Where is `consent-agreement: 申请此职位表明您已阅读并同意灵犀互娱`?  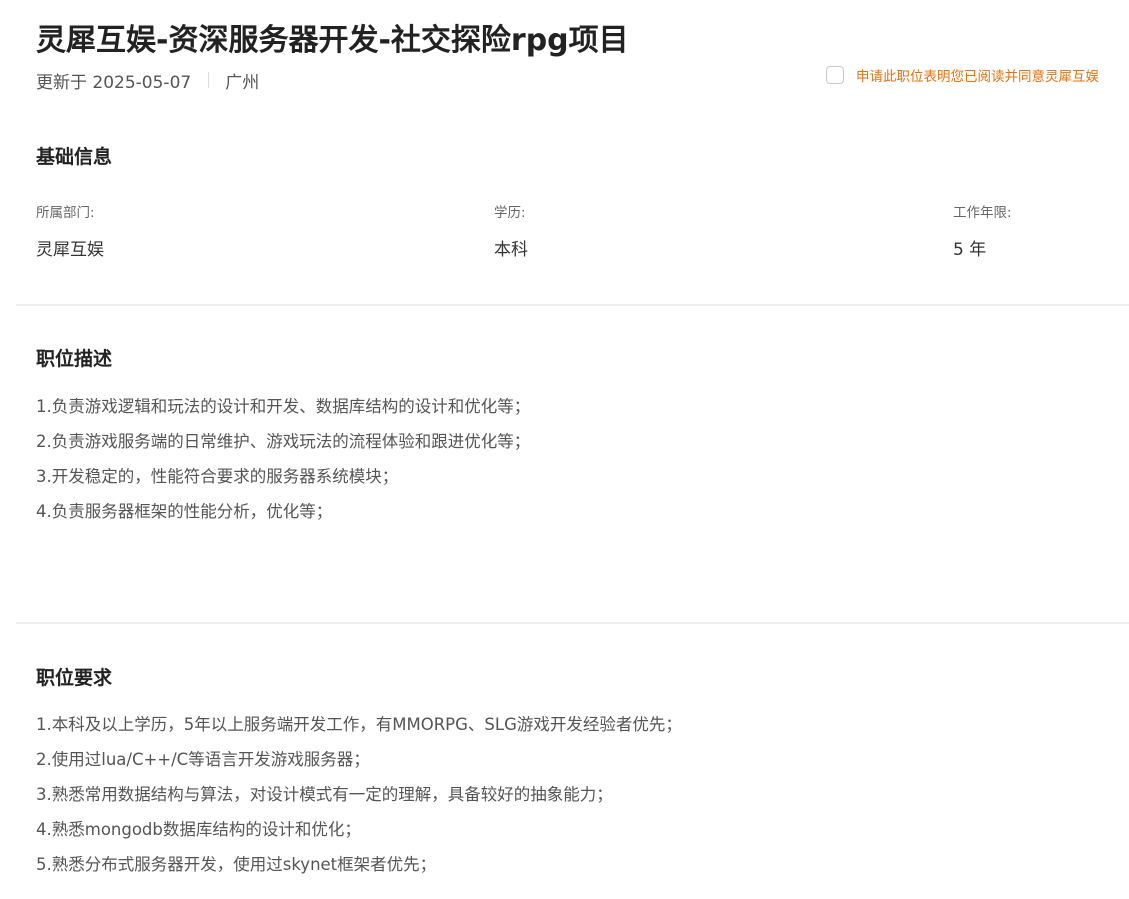 consent-agreement: 申请此职位表明您已阅读并同意灵犀互娱 is located at coordinates (977, 75).